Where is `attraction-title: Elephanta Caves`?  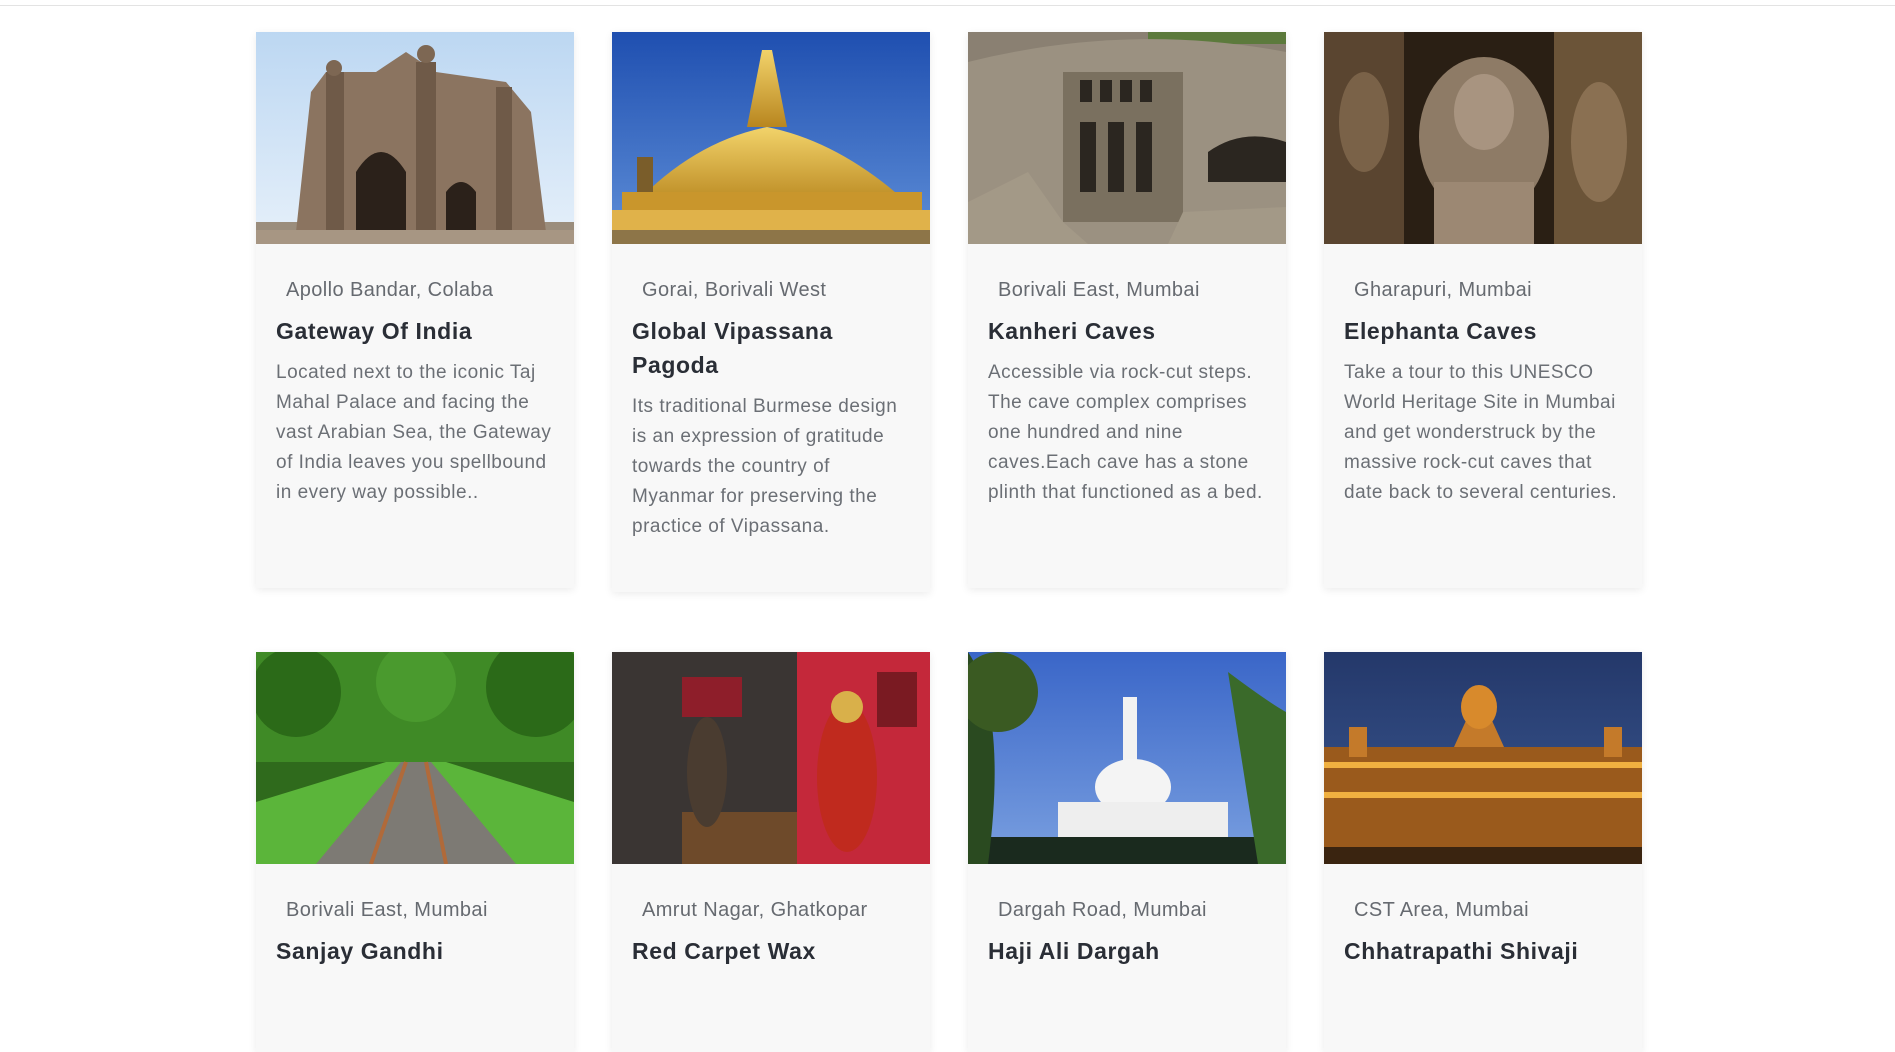 attraction-title: Elephanta Caves is located at coordinates (1483, 331).